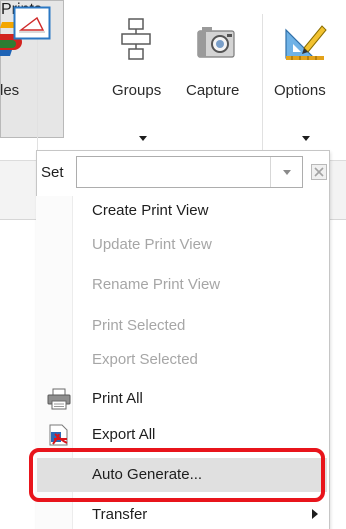 This screenshot has width=346, height=529. I want to click on menu-item-update-print-view: Update Print View, so click(182, 245).